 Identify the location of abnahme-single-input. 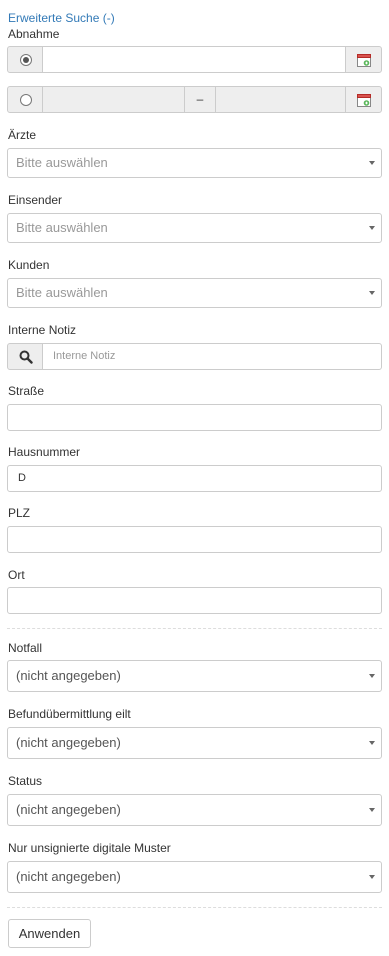
(194, 59).